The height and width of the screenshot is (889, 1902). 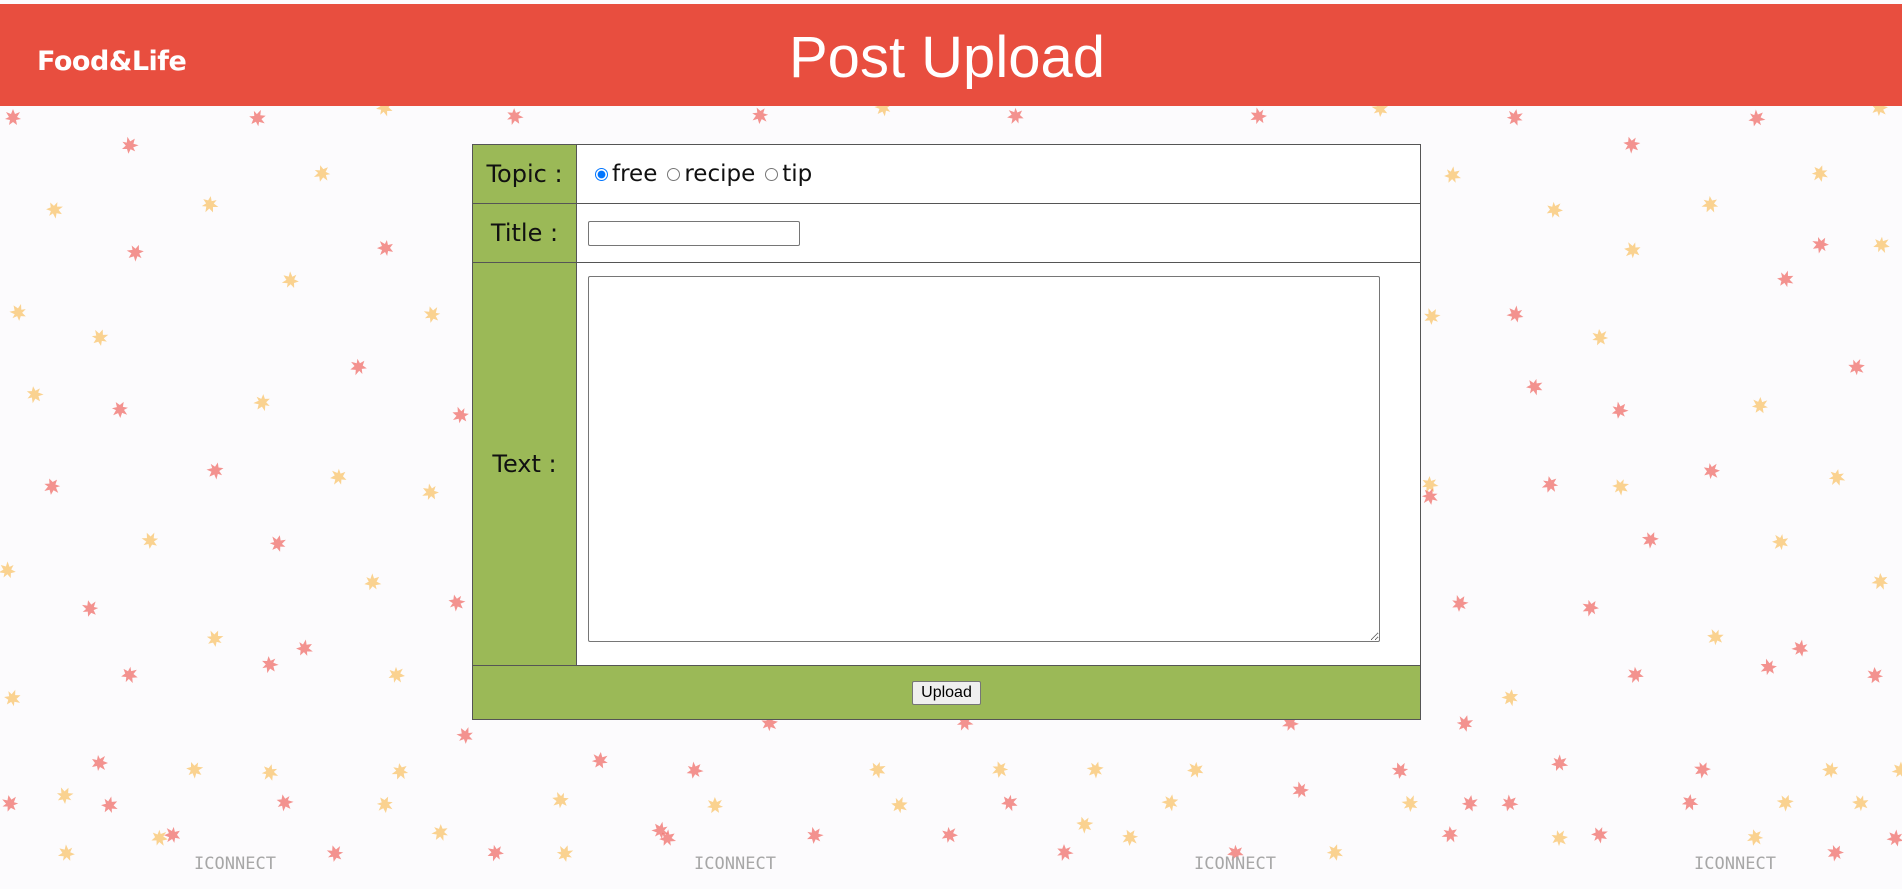 What do you see at coordinates (674, 174) in the screenshot?
I see `topic-radio-recipe` at bounding box center [674, 174].